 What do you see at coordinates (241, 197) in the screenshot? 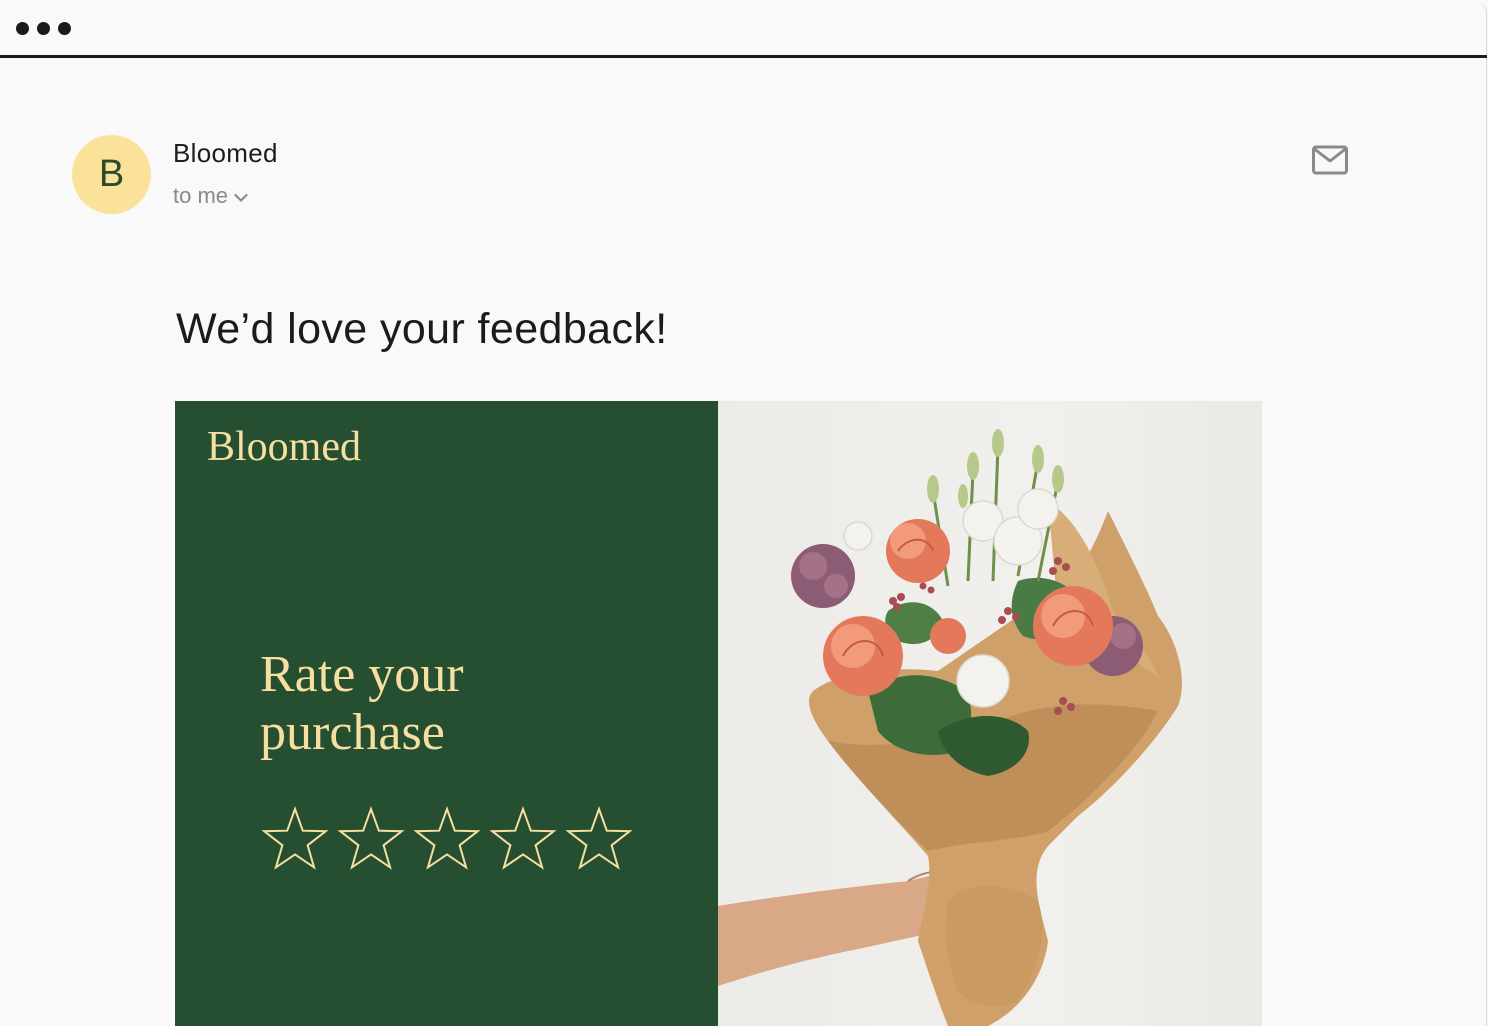
I see `chevron-down-icon` at bounding box center [241, 197].